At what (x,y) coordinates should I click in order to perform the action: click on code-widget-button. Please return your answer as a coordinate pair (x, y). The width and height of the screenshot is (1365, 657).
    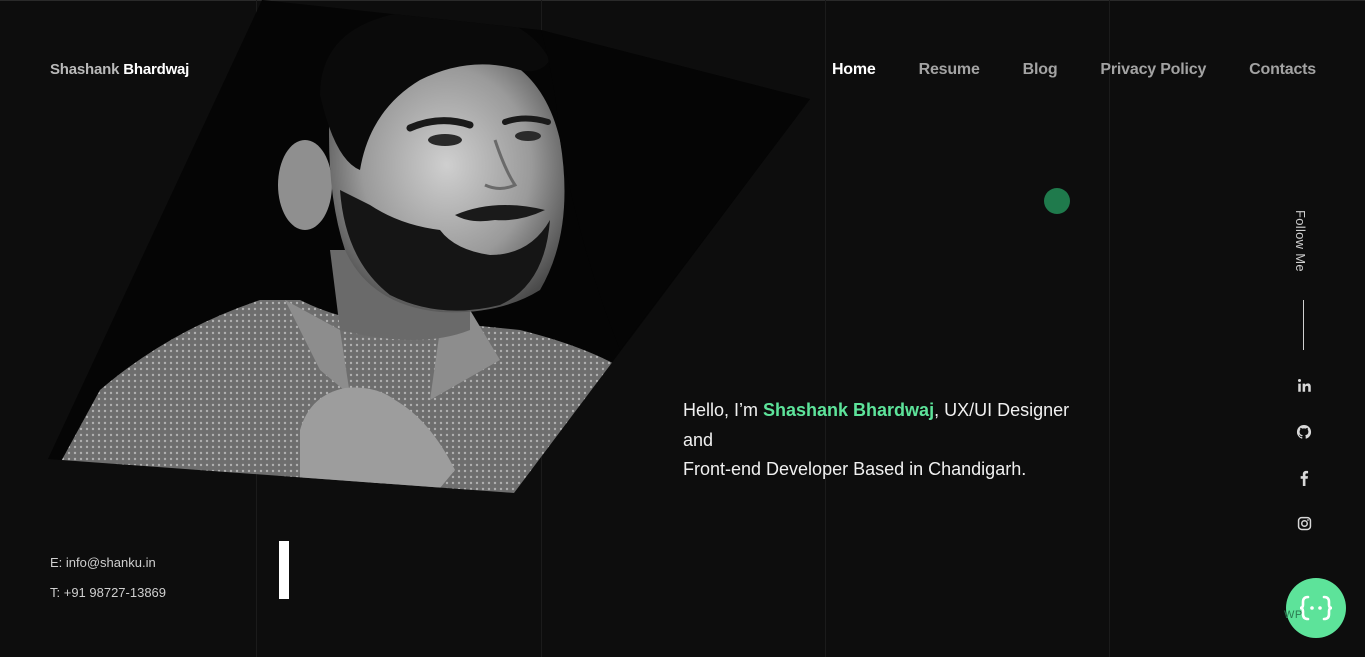
    Looking at the image, I should click on (1316, 608).